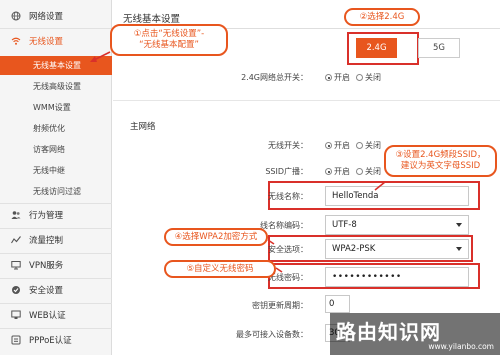 This screenshot has height=355, width=500. I want to click on sidebar-item-label: 无线设置, so click(46, 42).